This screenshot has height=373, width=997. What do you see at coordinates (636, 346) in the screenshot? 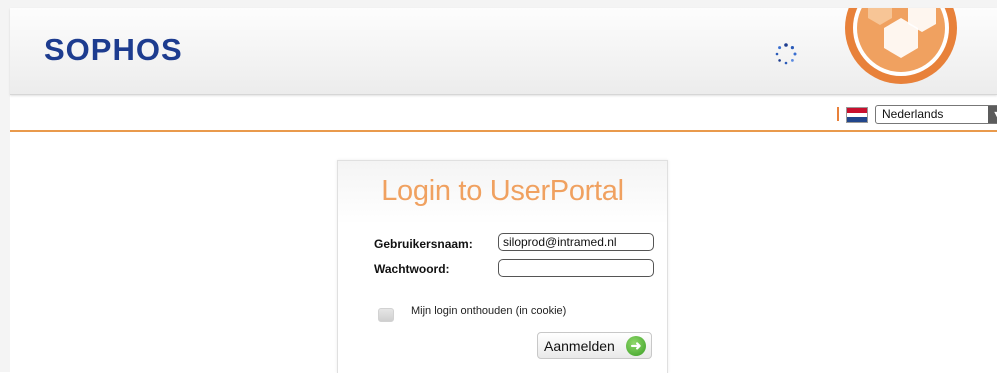
I see `arrow-right-icon: ➜` at bounding box center [636, 346].